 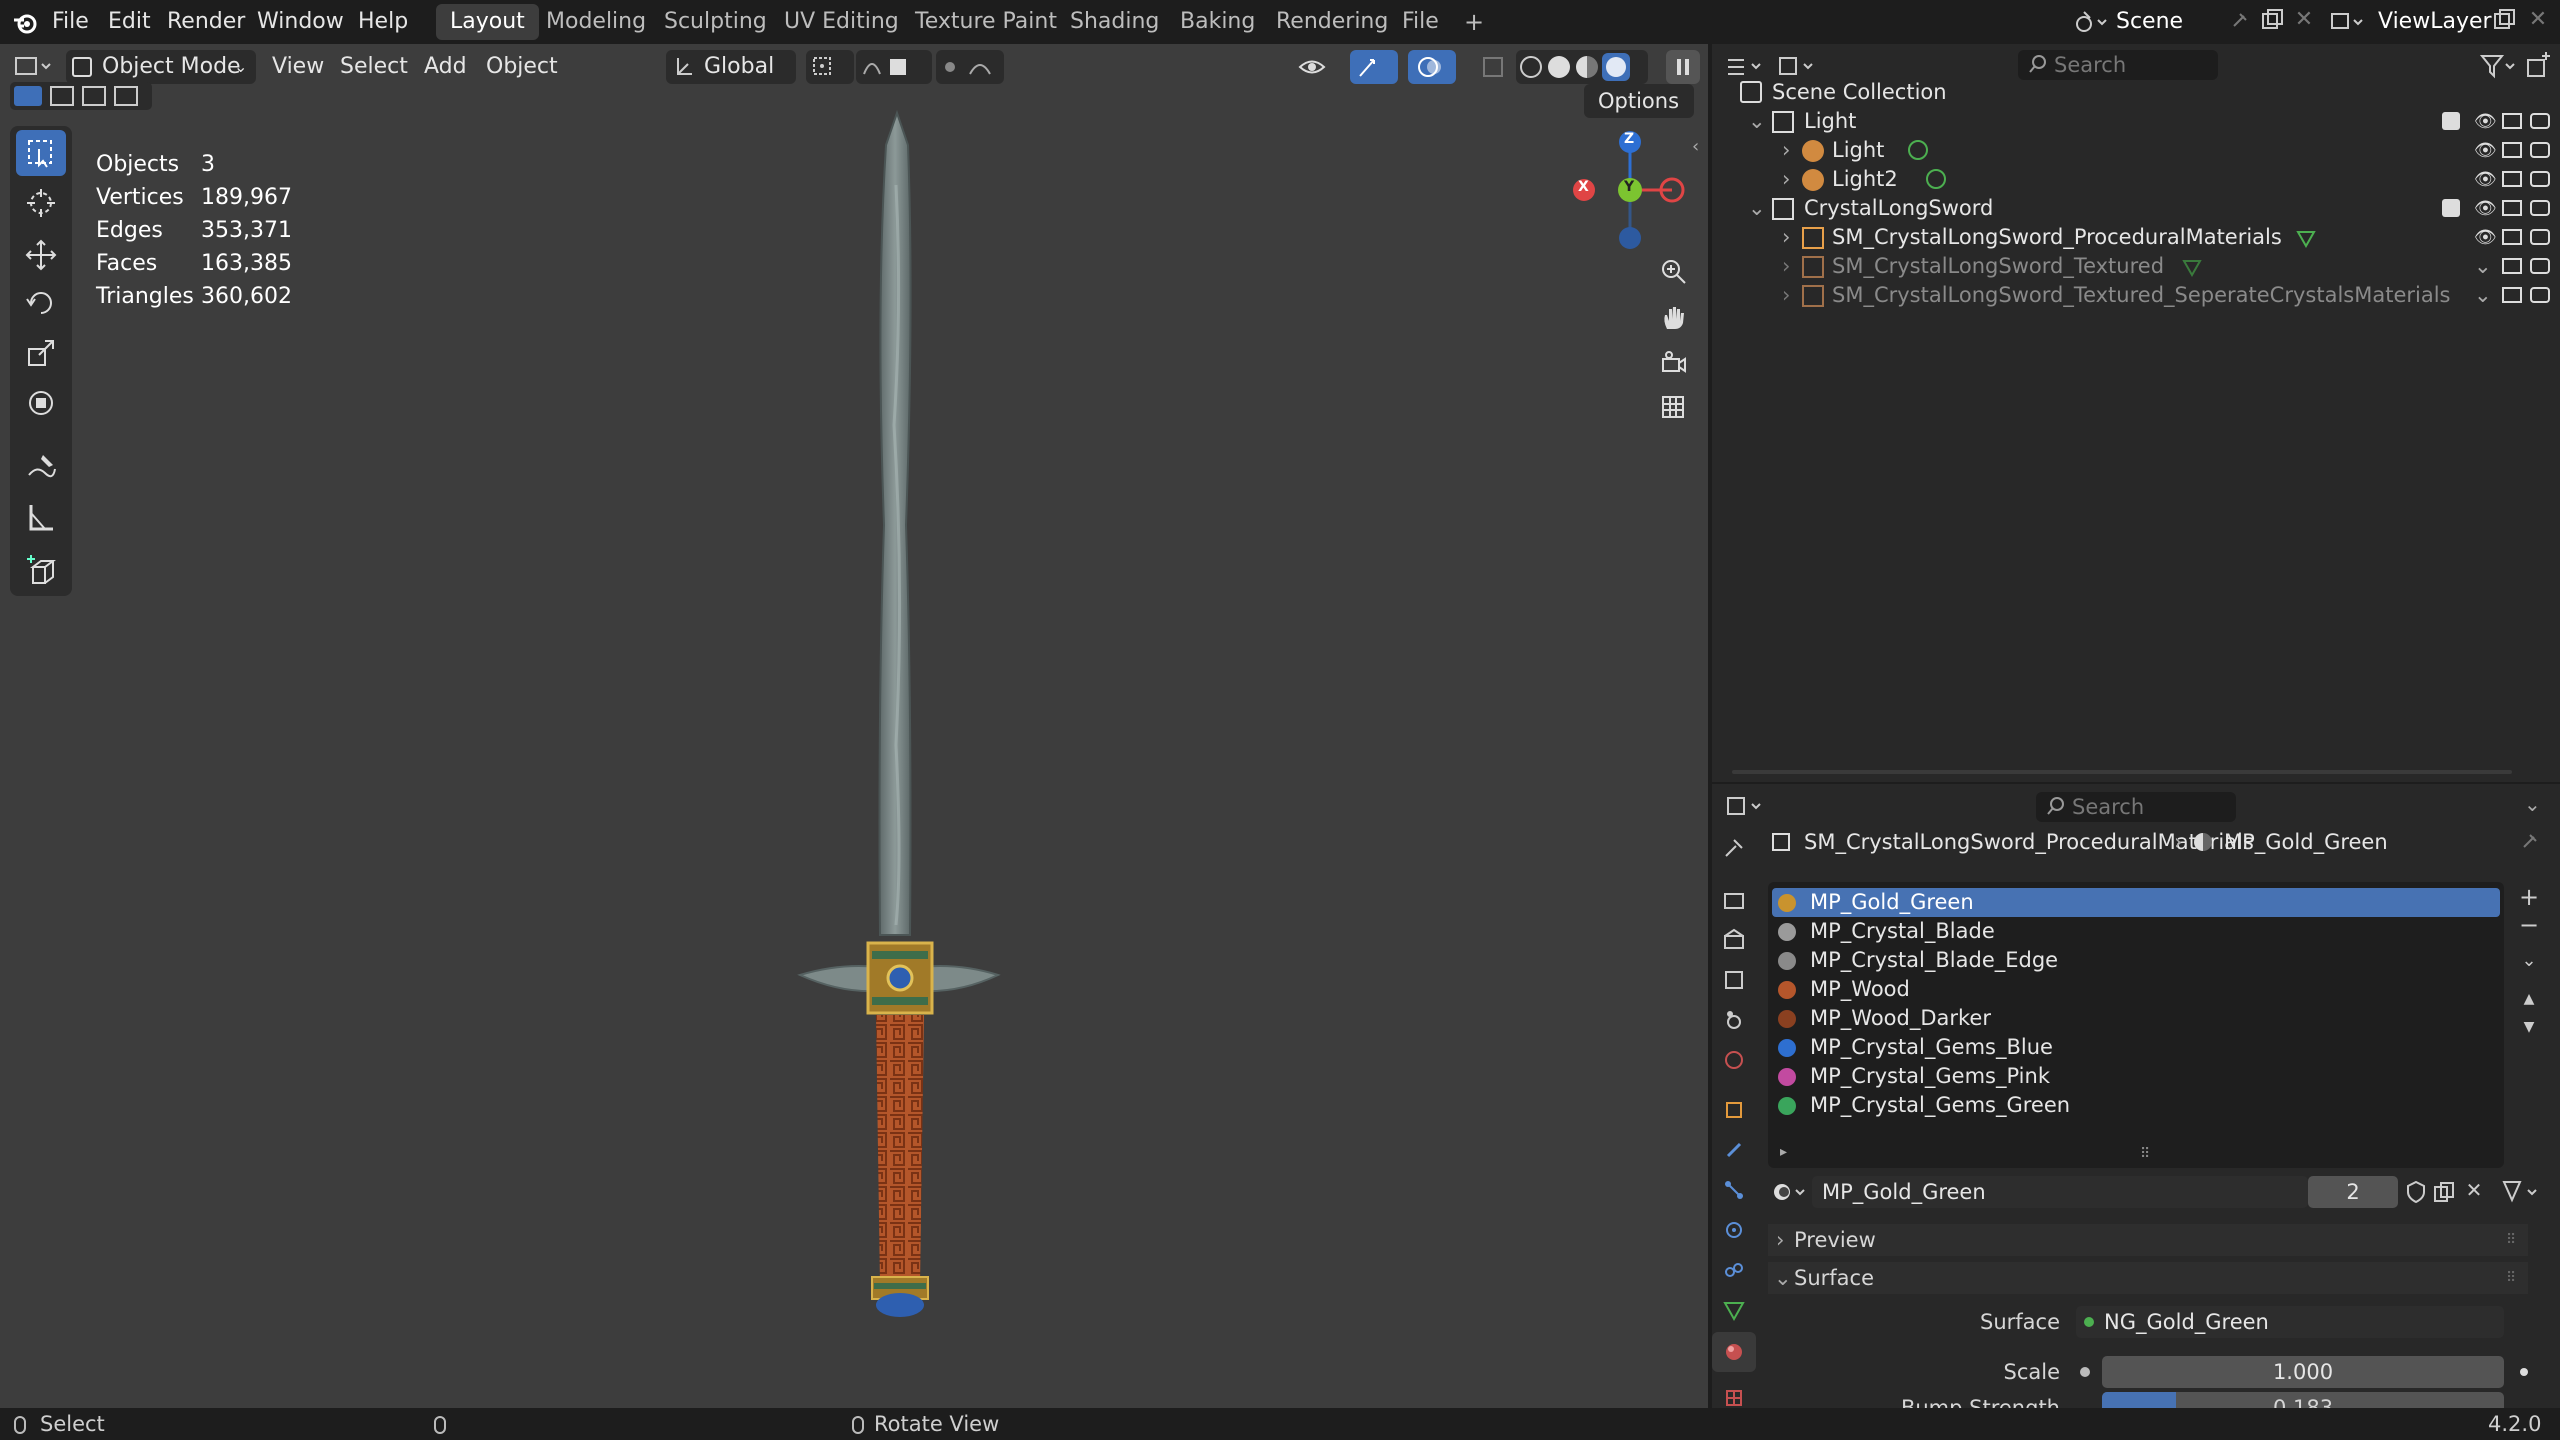 I want to click on remove-material-slot-button: −, so click(x=2529, y=925).